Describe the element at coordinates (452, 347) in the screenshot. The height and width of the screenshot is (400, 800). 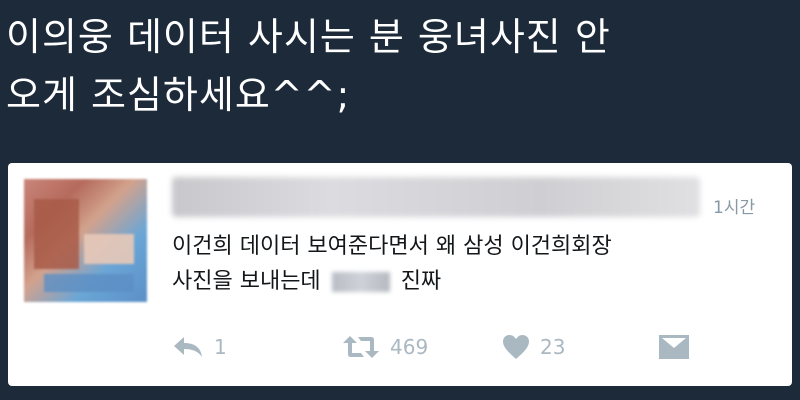
I see `tweet-actions: 1 469 23` at that location.